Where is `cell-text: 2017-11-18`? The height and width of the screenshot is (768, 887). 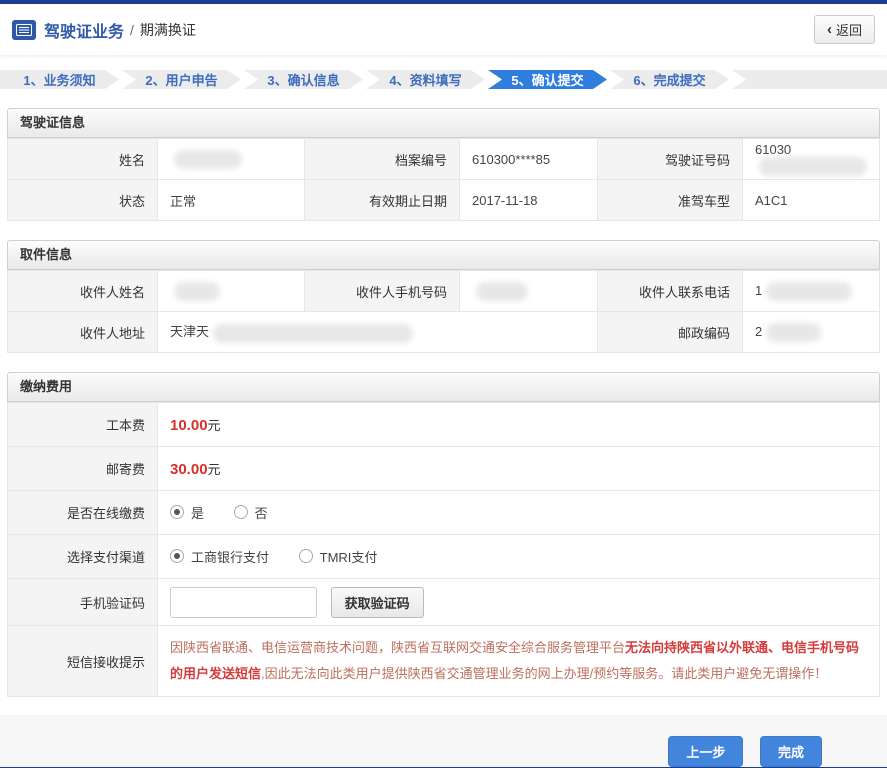 cell-text: 2017-11-18 is located at coordinates (505, 200).